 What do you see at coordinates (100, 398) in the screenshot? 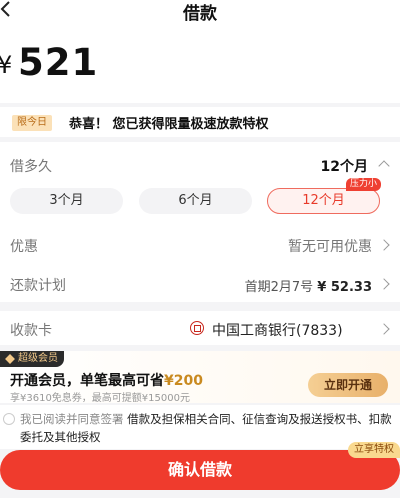
I see `vip-subtitle: 享¥3610免息券，最高可提额¥15000元` at bounding box center [100, 398].